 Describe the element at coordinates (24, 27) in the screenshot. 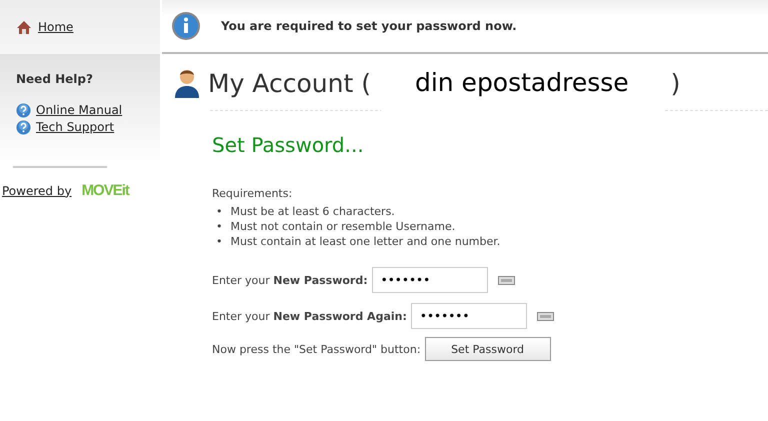

I see `house-icon` at that location.